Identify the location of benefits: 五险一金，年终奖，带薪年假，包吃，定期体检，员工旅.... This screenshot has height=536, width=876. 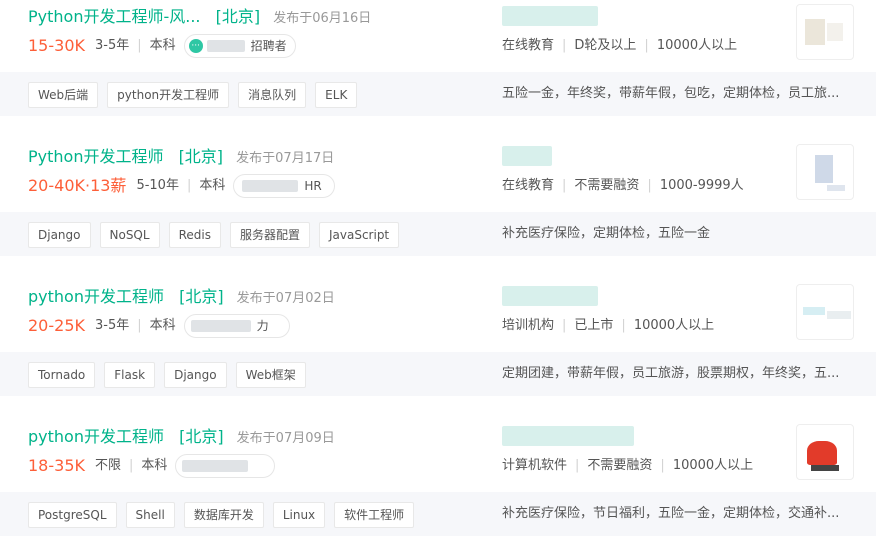
(671, 93).